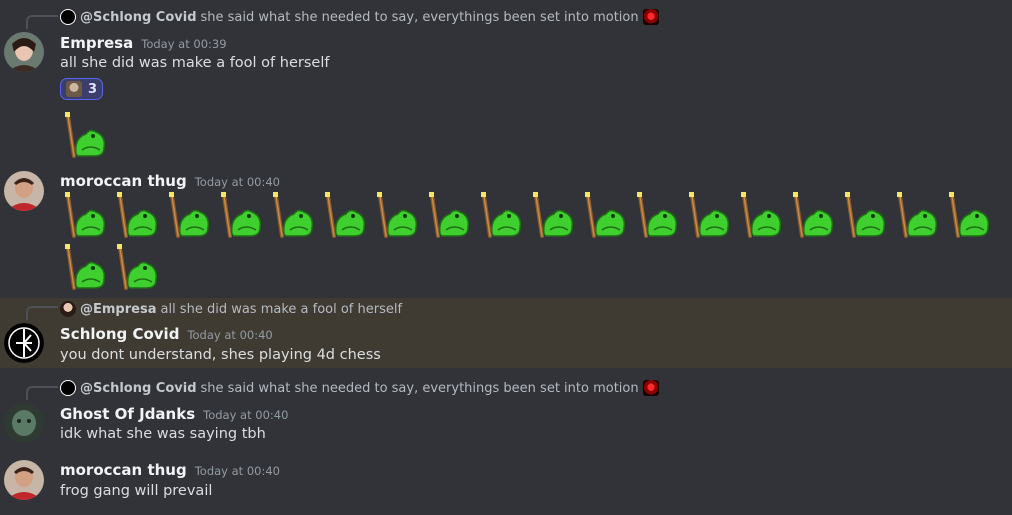 This screenshot has width=1012, height=515. I want to click on schlong-covid-mini-avatar, so click(68, 388).